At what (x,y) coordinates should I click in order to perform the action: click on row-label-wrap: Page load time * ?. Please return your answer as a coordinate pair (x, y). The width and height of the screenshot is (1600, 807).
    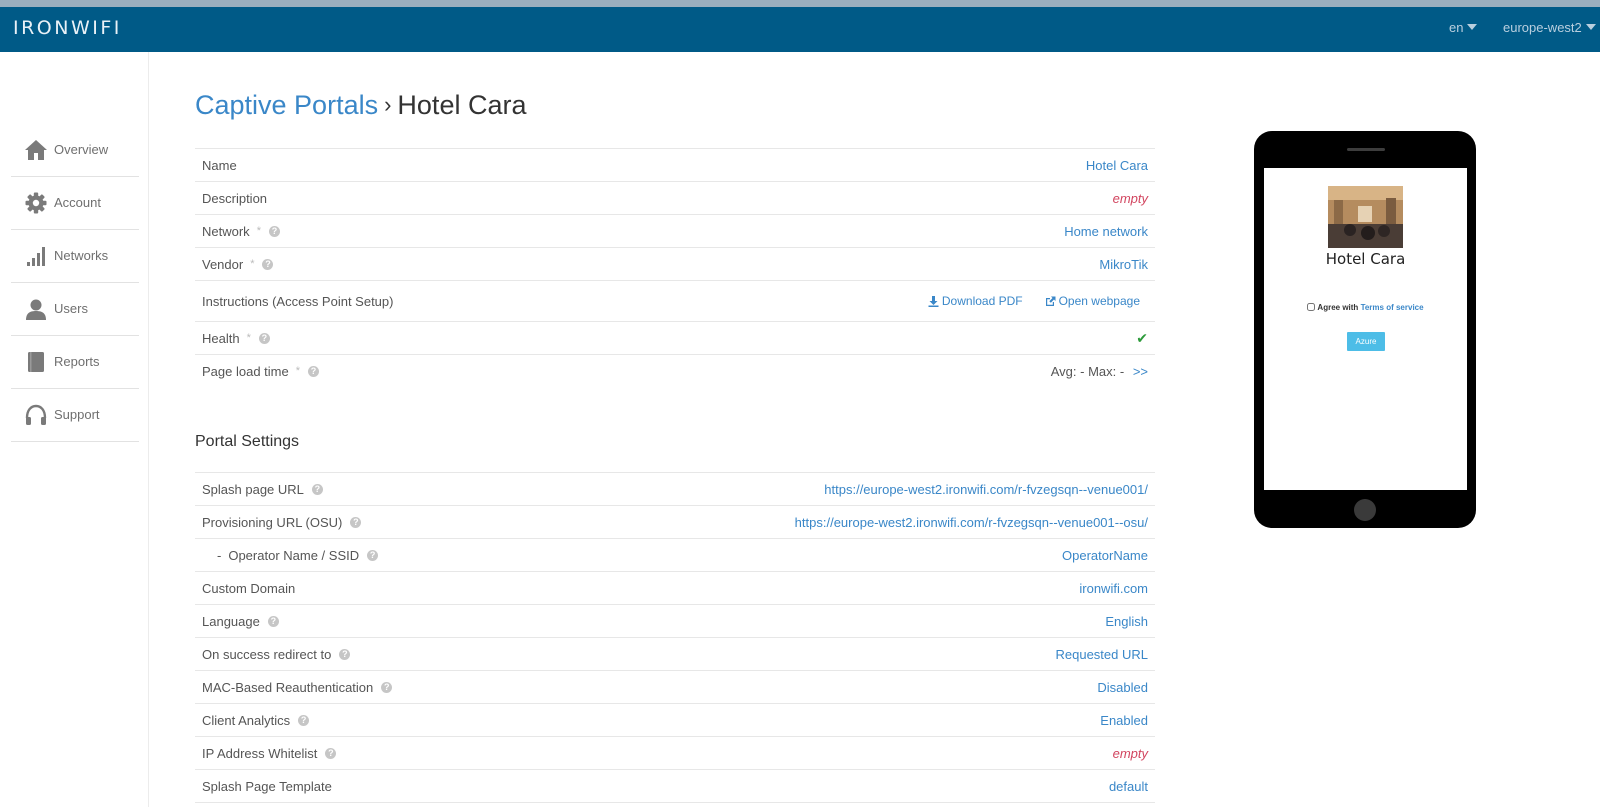
    Looking at the image, I should click on (261, 371).